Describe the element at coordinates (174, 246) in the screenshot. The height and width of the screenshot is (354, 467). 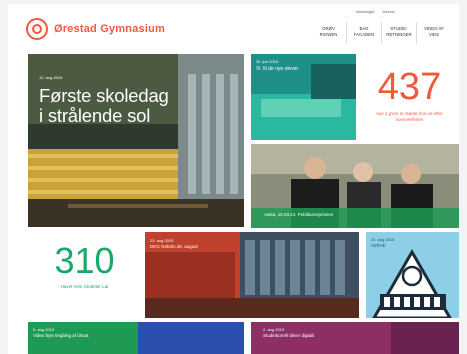
I see `event-caption: DKG Gebrtis 28. august` at that location.